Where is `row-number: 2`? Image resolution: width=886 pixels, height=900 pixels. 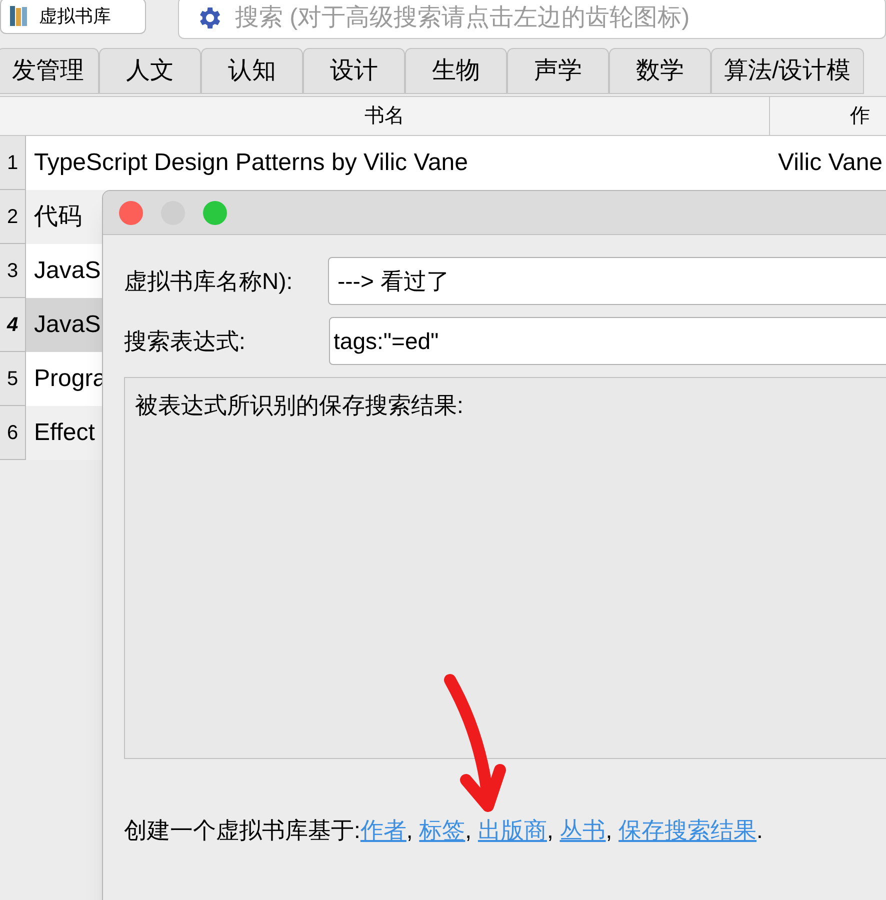 row-number: 2 is located at coordinates (13, 217).